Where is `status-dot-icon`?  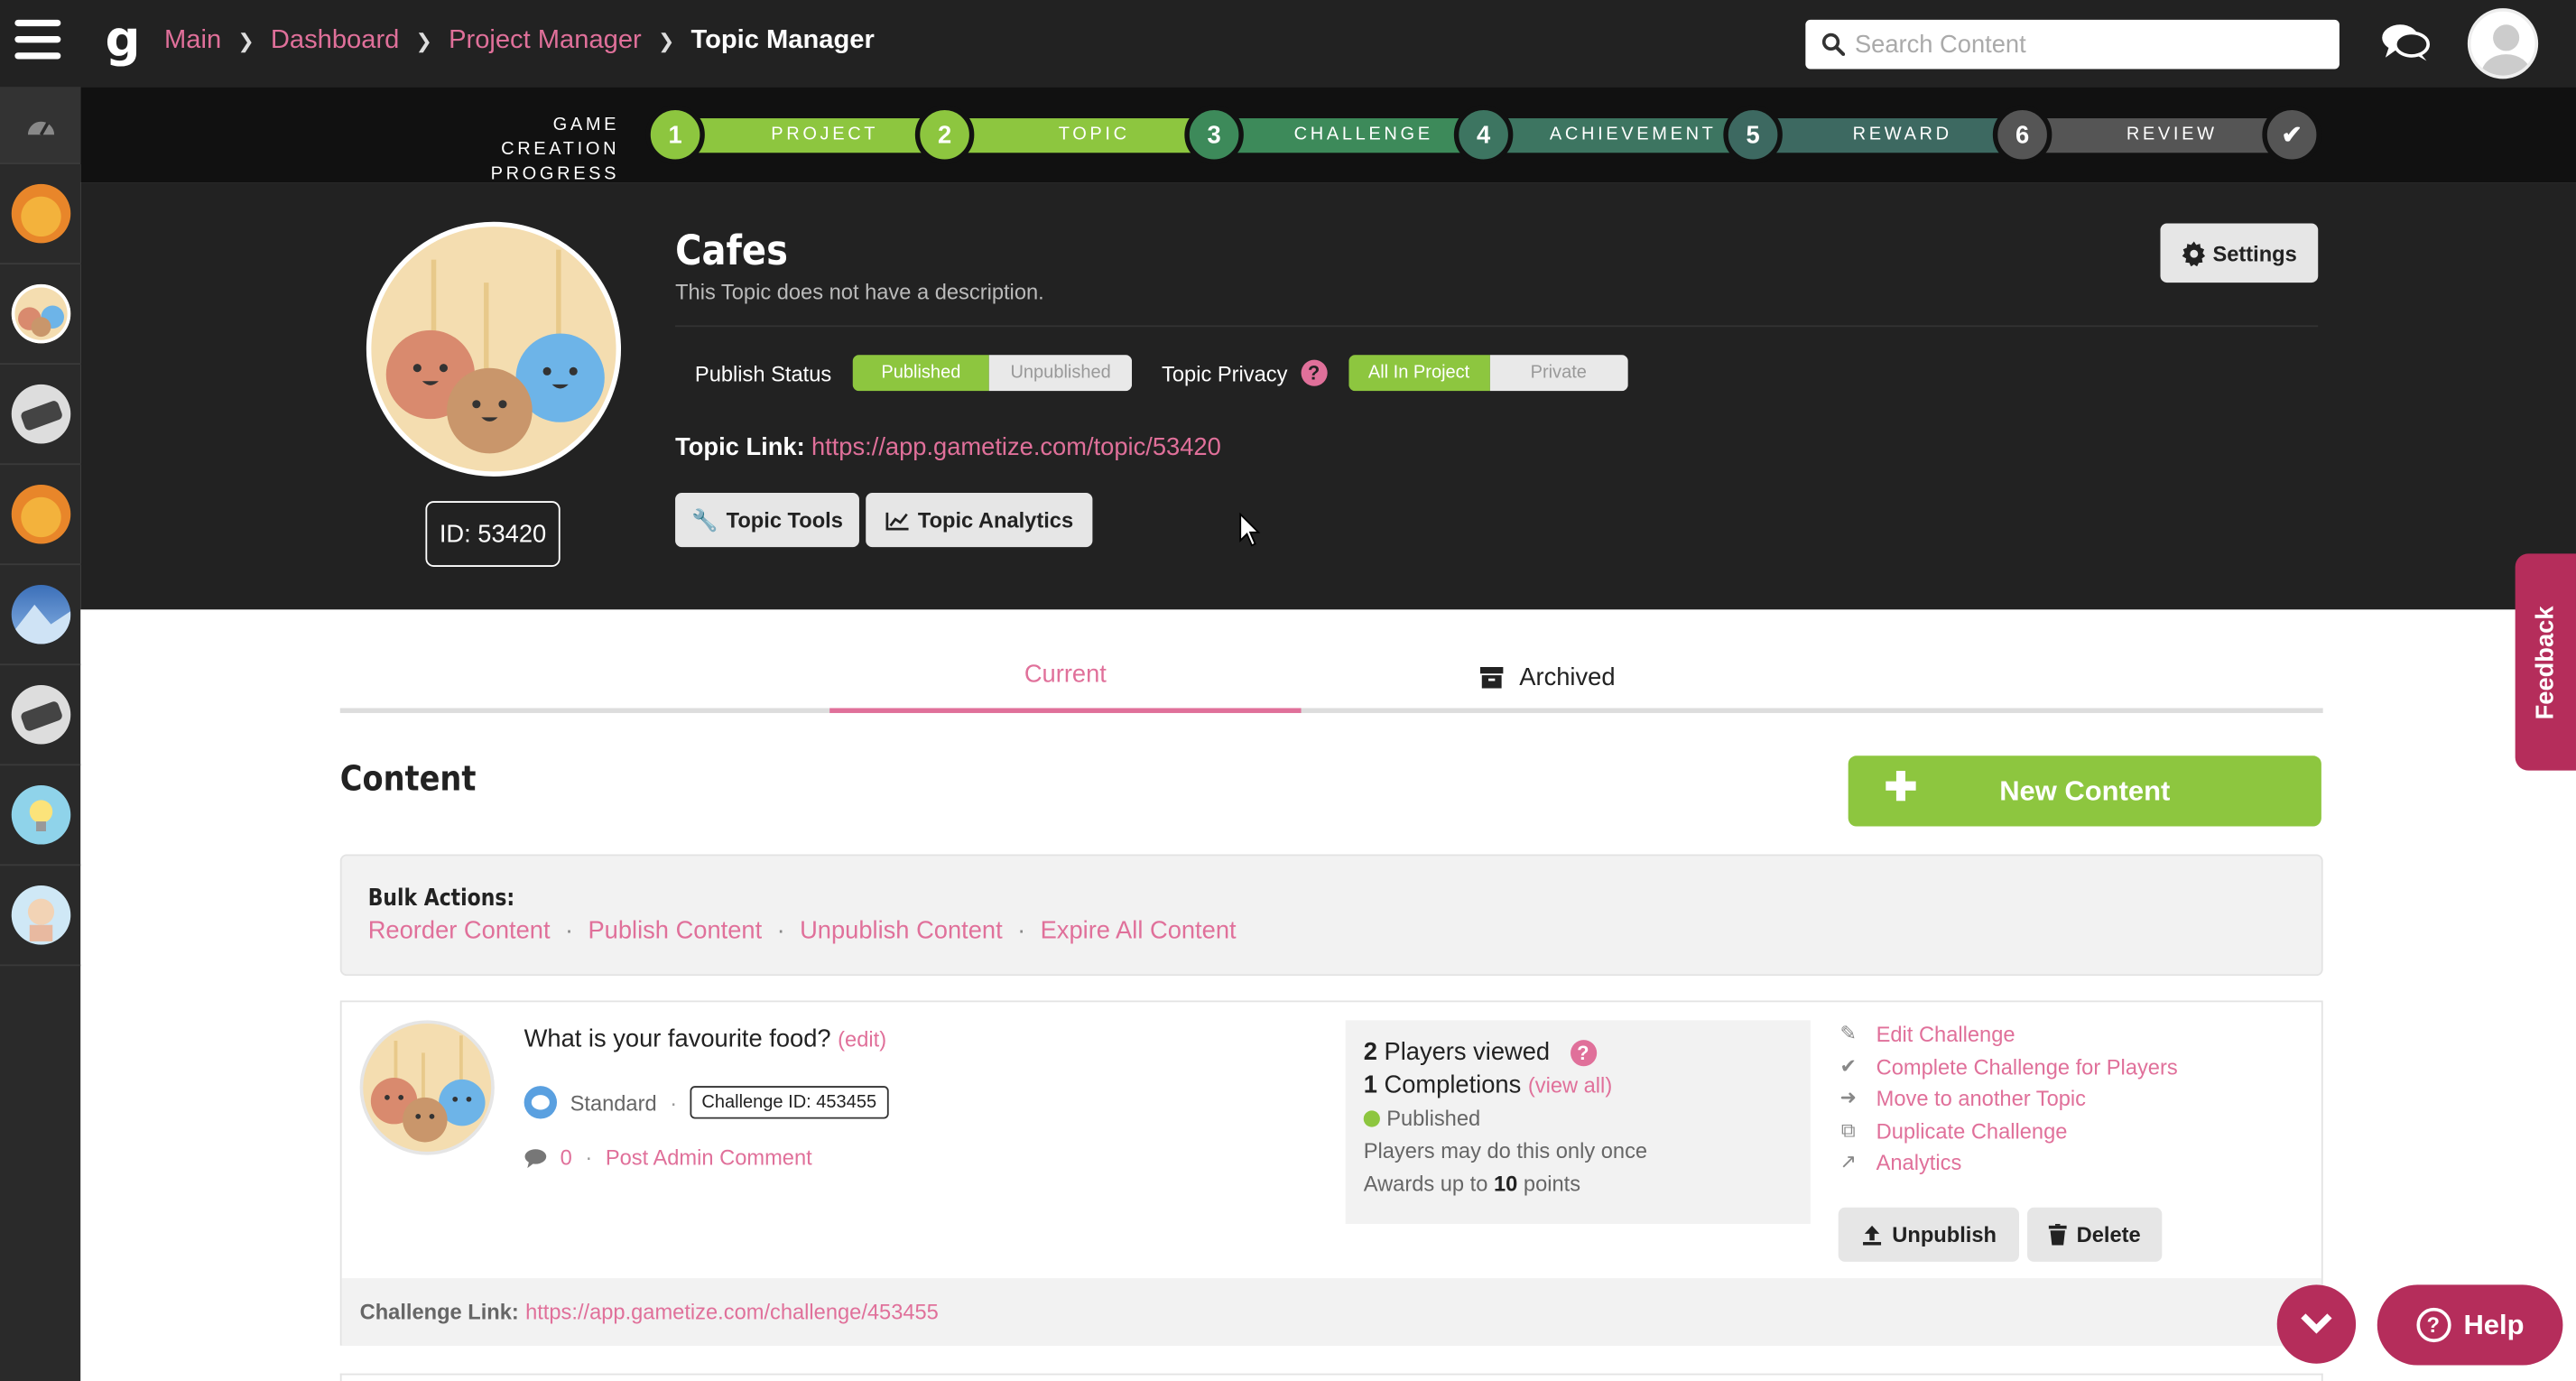
status-dot-icon is located at coordinates (1371, 1118).